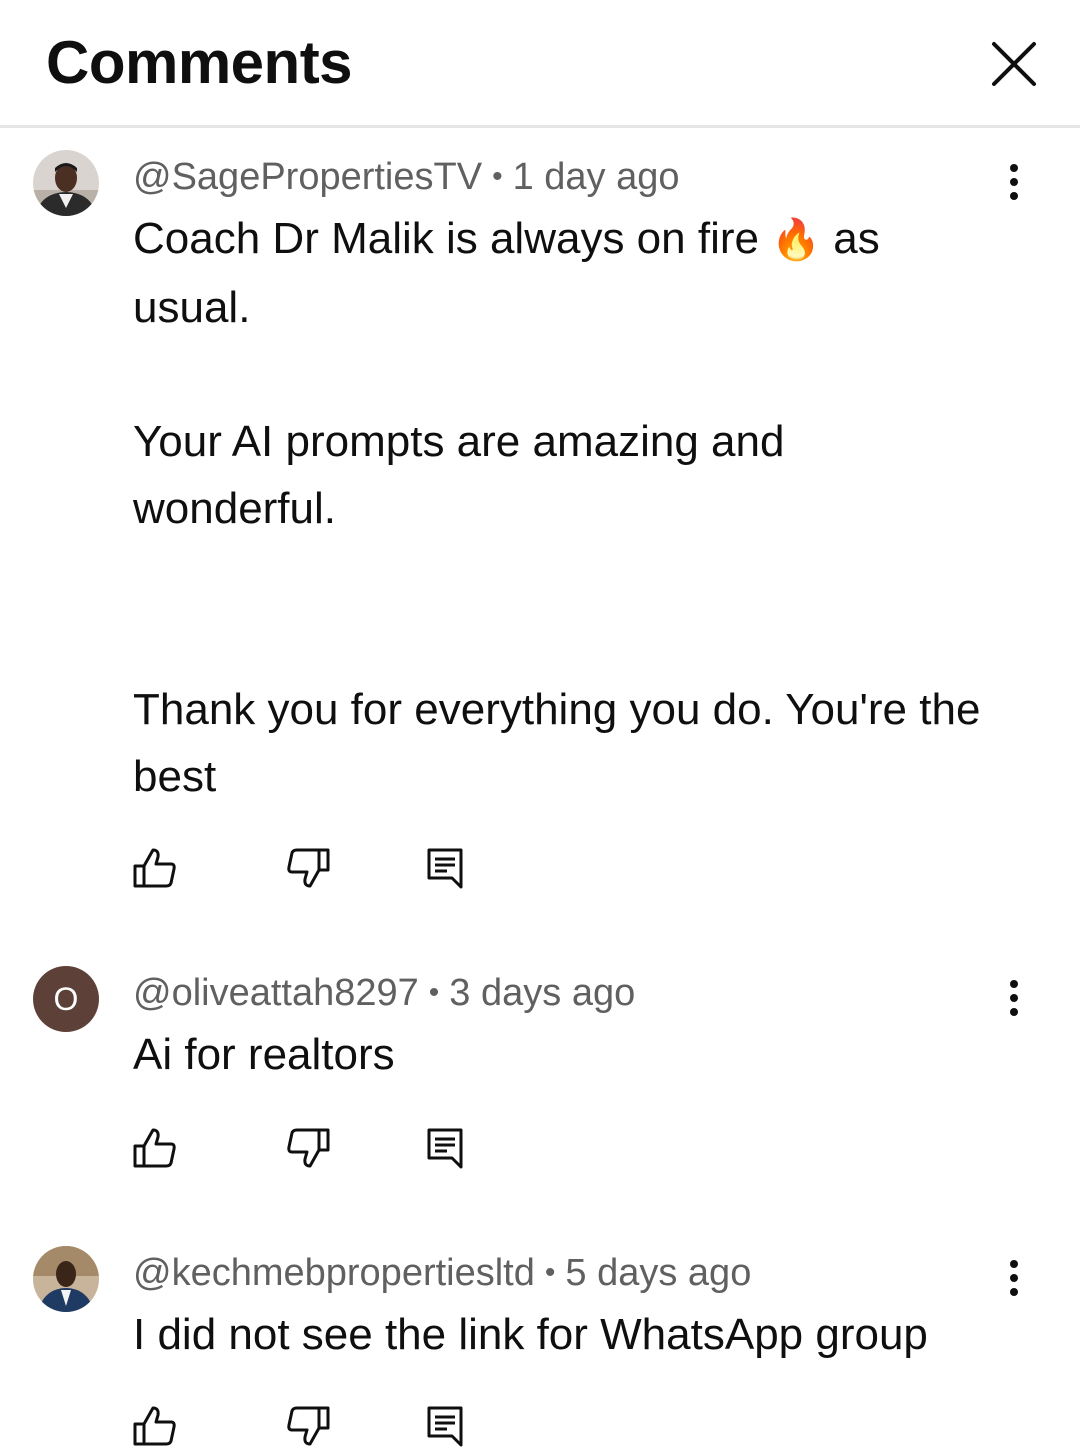  What do you see at coordinates (596, 177) in the screenshot?
I see `comment-time: 1 day ago` at bounding box center [596, 177].